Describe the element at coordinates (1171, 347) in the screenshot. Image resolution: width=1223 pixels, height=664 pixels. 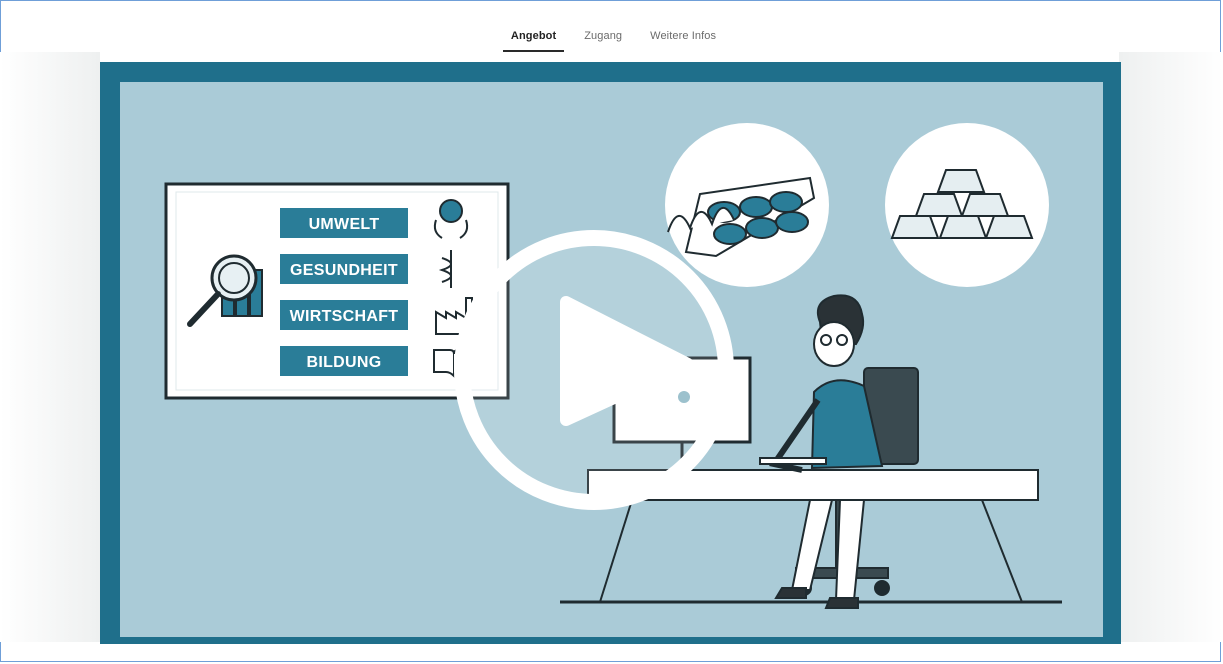
I see `side-gradient-right` at that location.